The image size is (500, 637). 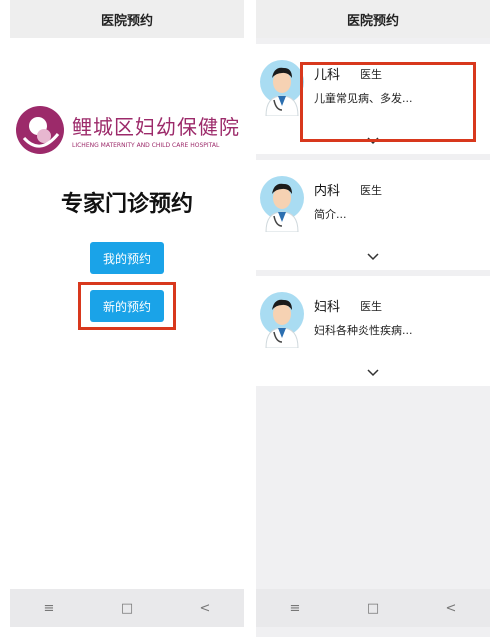 I want to click on left-system-nav-bar: ≡ □ <, so click(x=127, y=608).